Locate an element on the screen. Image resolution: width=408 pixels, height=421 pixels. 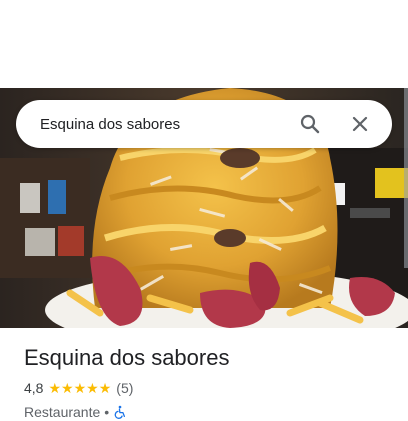
place-category: Restaurante is located at coordinates (62, 412).